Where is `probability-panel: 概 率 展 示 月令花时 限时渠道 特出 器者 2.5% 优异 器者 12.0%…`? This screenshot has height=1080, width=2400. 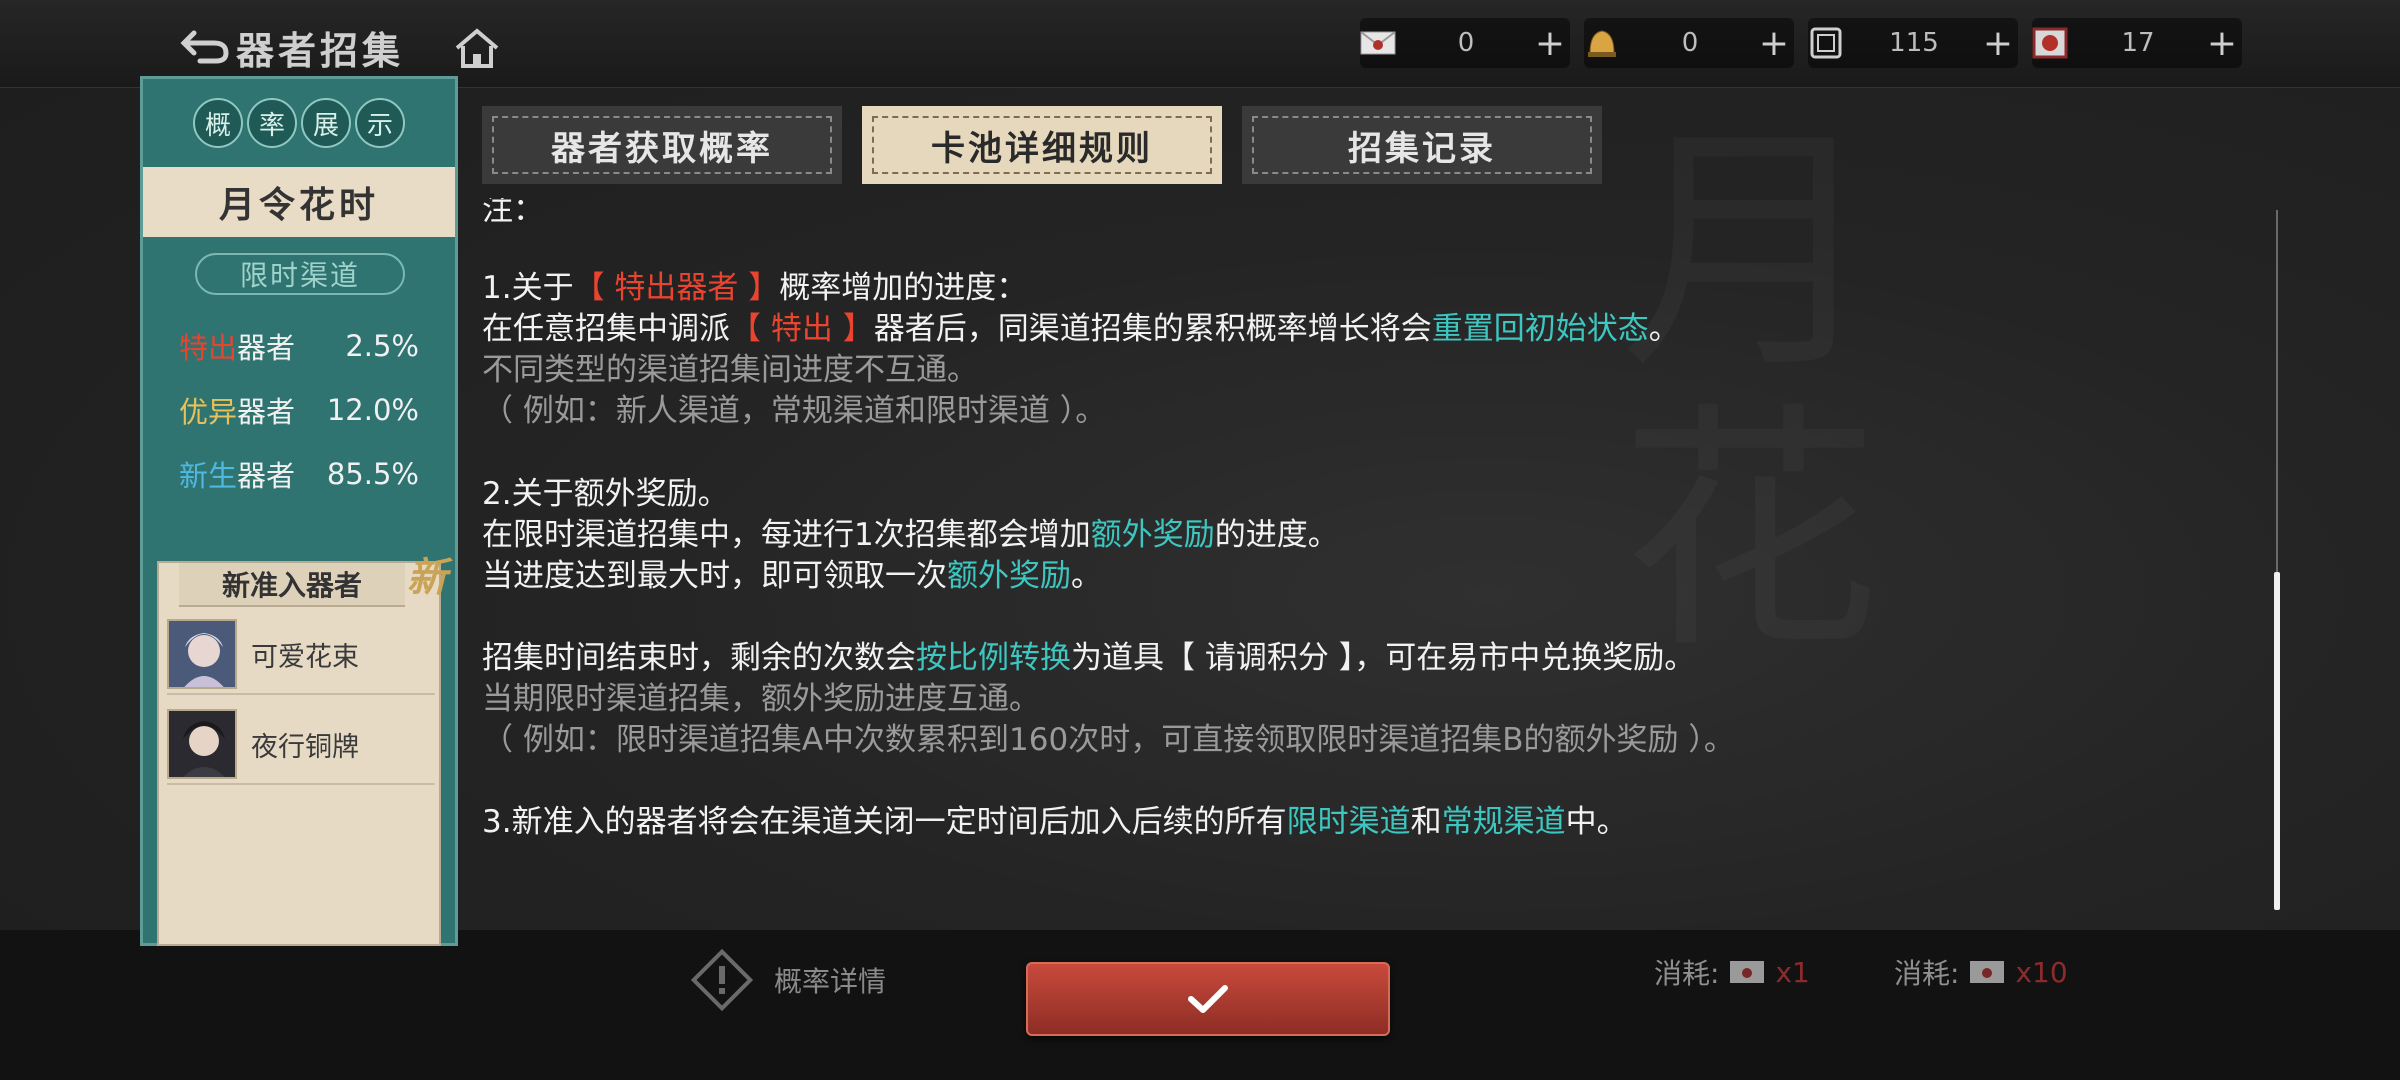 probability-panel: 概 率 展 示 月令花时 限时渠道 特出 器者 2.5% 优异 器者 12.0%… is located at coordinates (299, 511).